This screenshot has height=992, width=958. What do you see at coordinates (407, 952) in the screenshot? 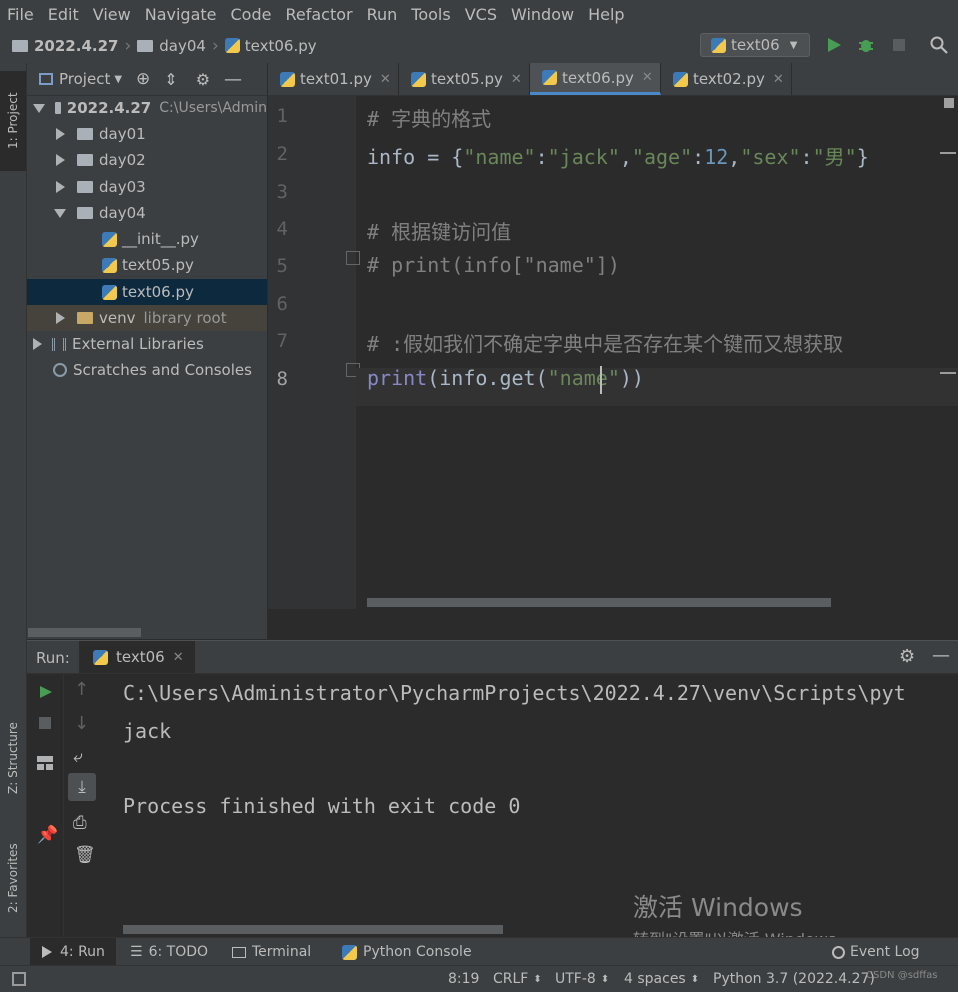
I see `tool-tab-python-console: Python Console` at bounding box center [407, 952].